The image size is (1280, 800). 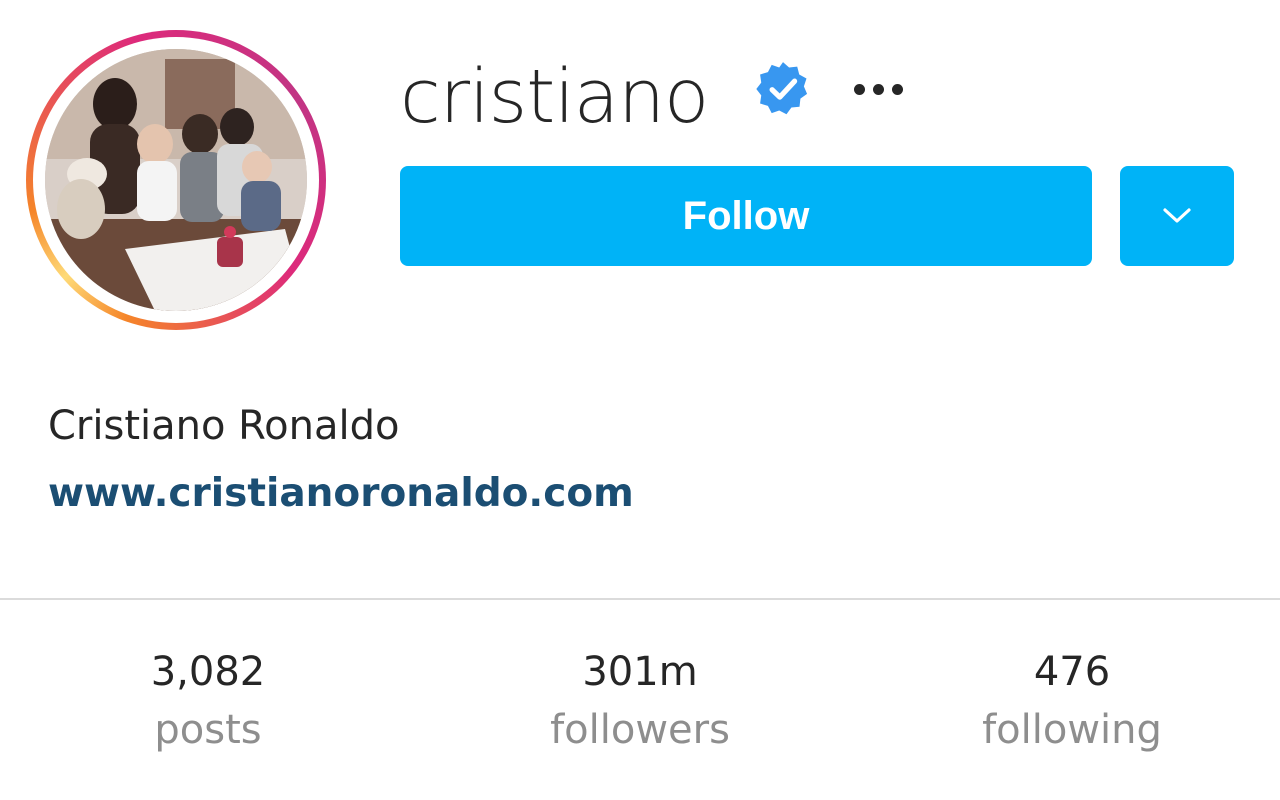 I want to click on divider, so click(x=640, y=599).